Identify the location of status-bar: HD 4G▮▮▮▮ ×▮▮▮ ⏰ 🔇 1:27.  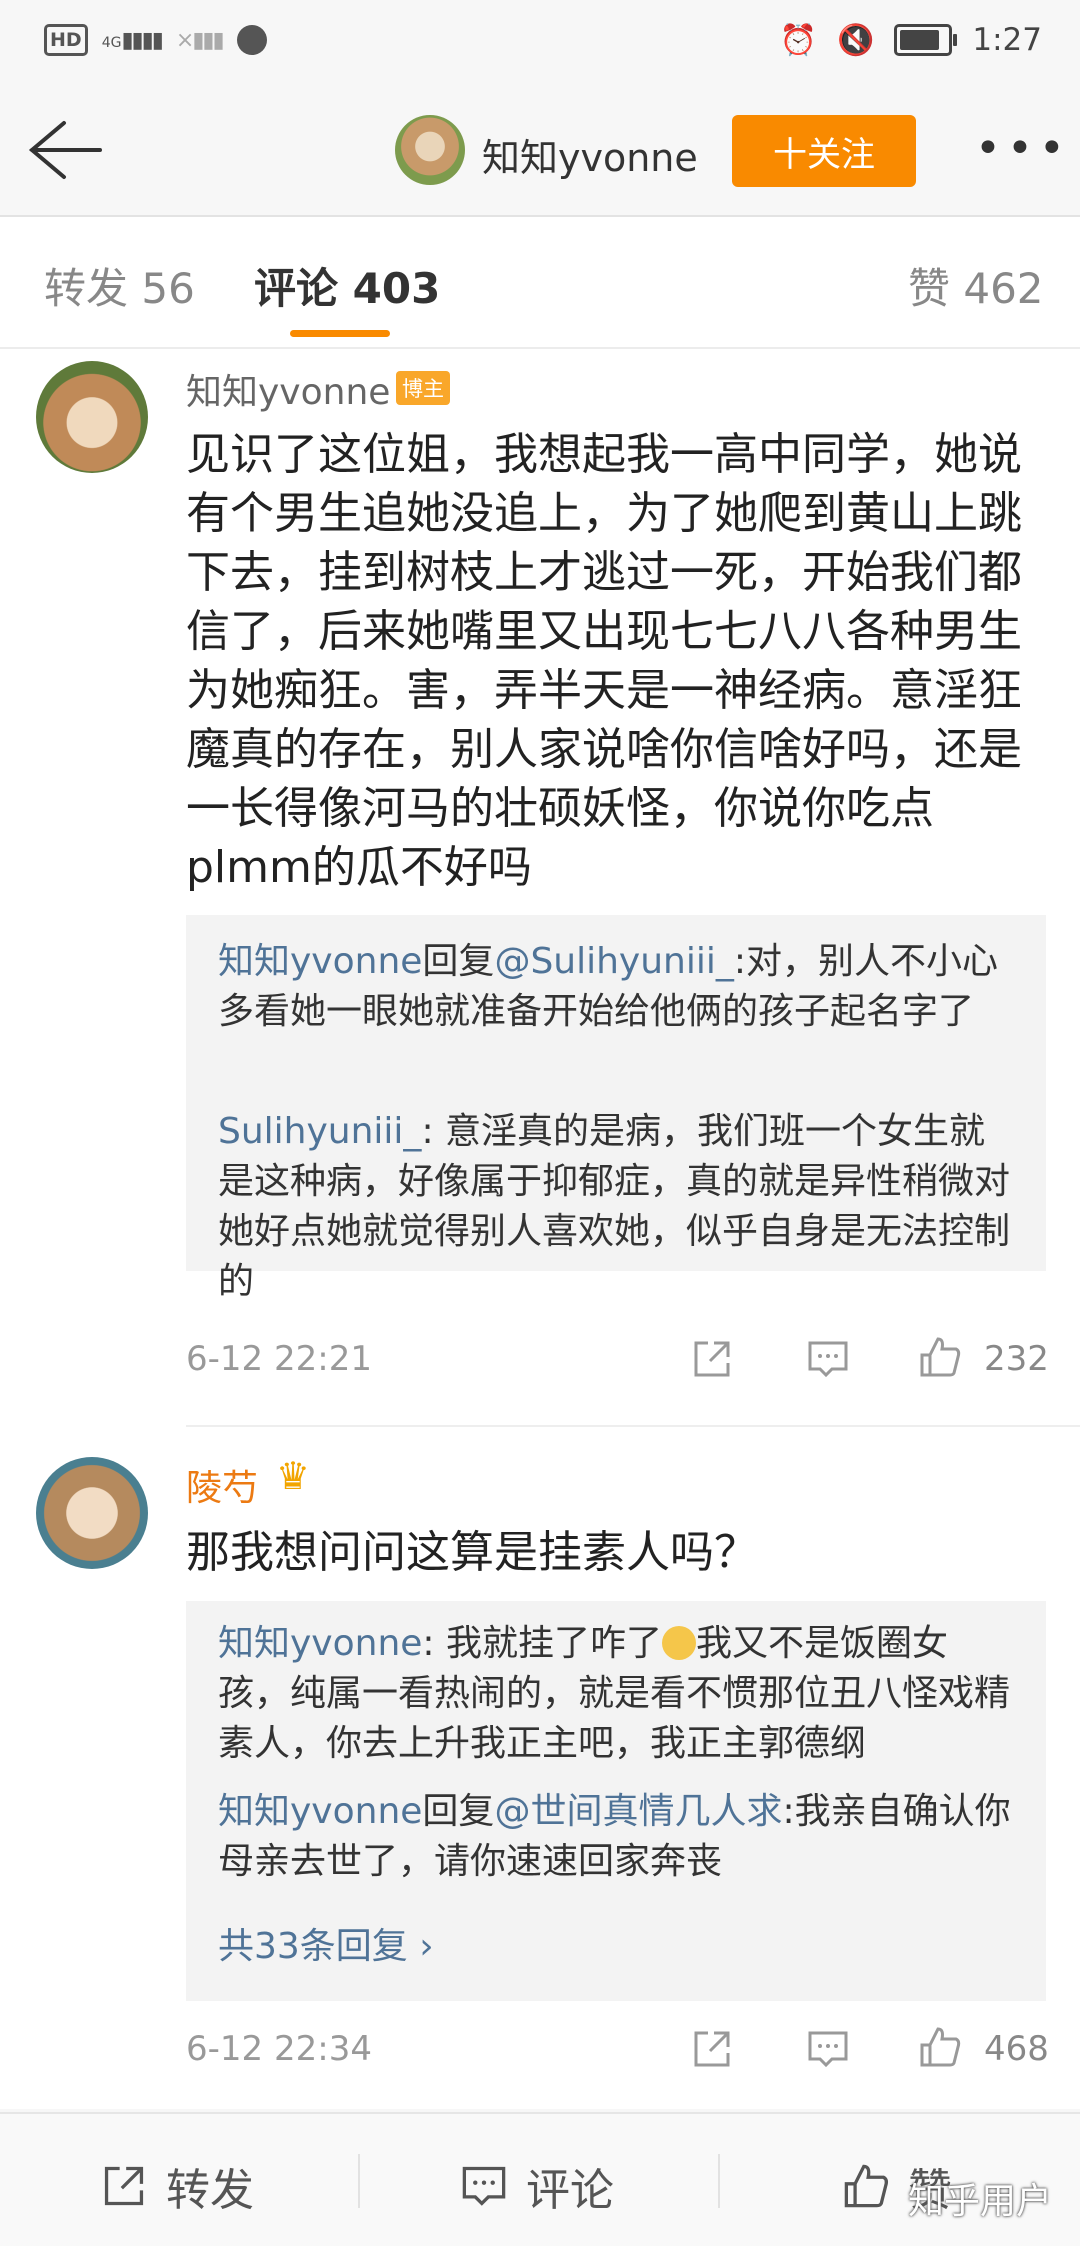
(540, 42).